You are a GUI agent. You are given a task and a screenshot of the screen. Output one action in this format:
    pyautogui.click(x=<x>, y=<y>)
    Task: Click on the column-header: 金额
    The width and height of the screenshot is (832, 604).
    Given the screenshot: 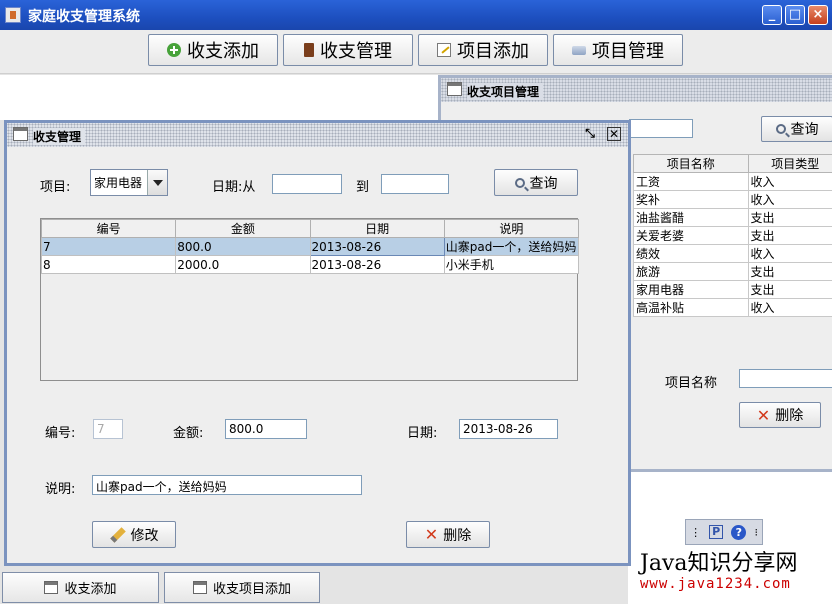 What is the action you would take?
    pyautogui.click(x=243, y=228)
    